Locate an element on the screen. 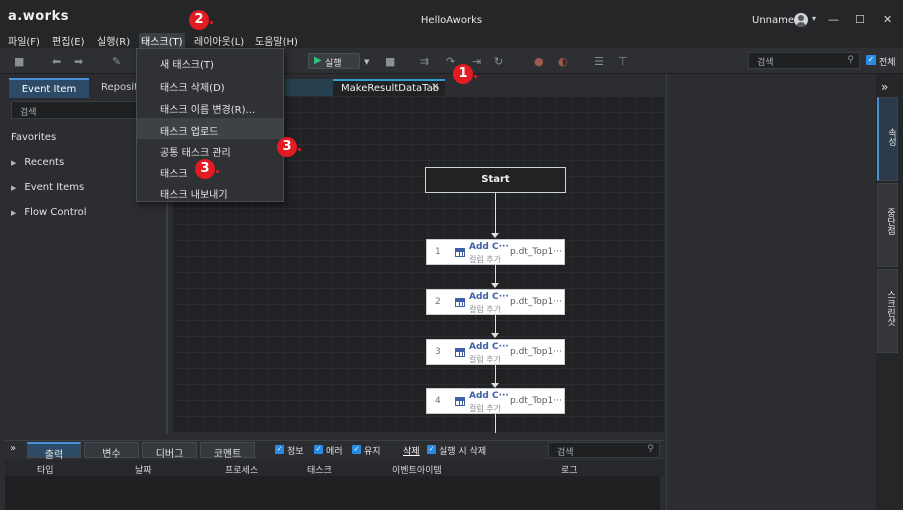  collapse-right-icon: » is located at coordinates (884, 87).